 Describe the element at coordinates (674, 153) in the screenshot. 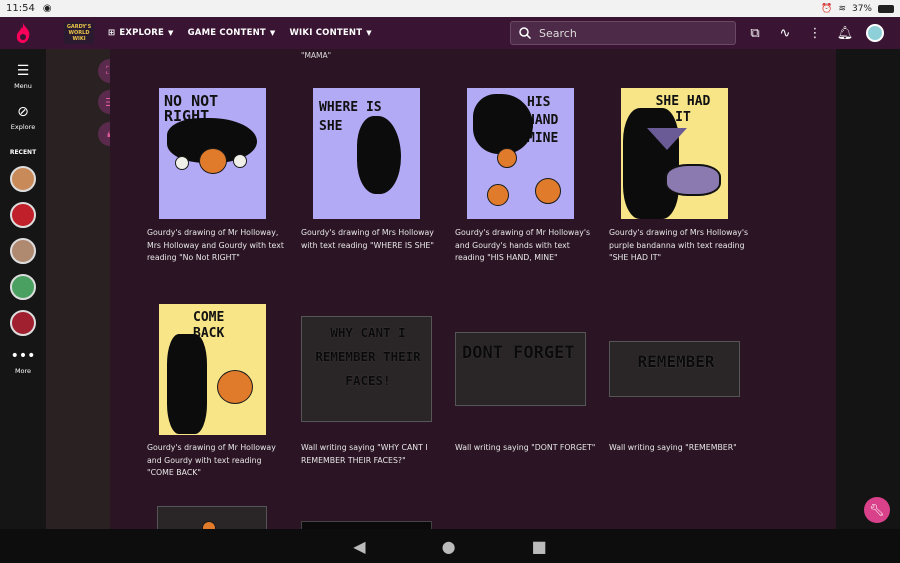

I see `gallery-image-she-had-it: SHE HAD IT` at that location.